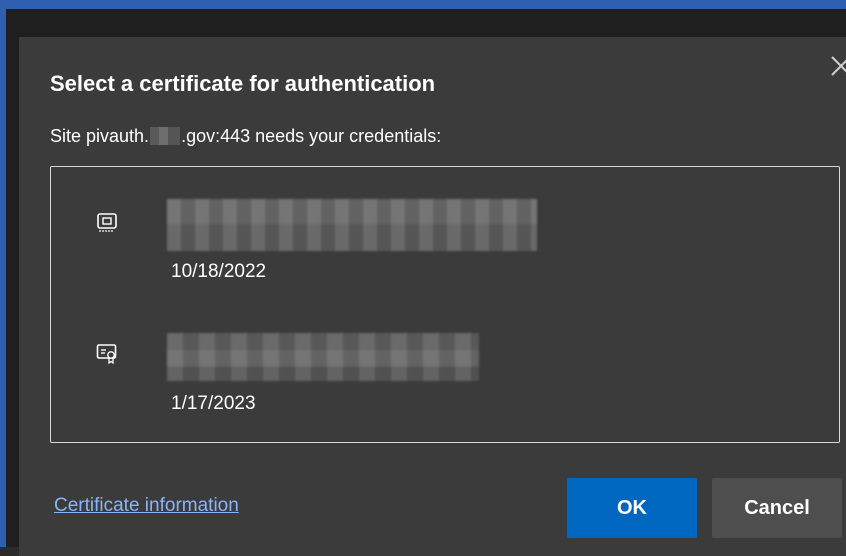 The width and height of the screenshot is (846, 556). I want to click on close-icon, so click(838, 66).